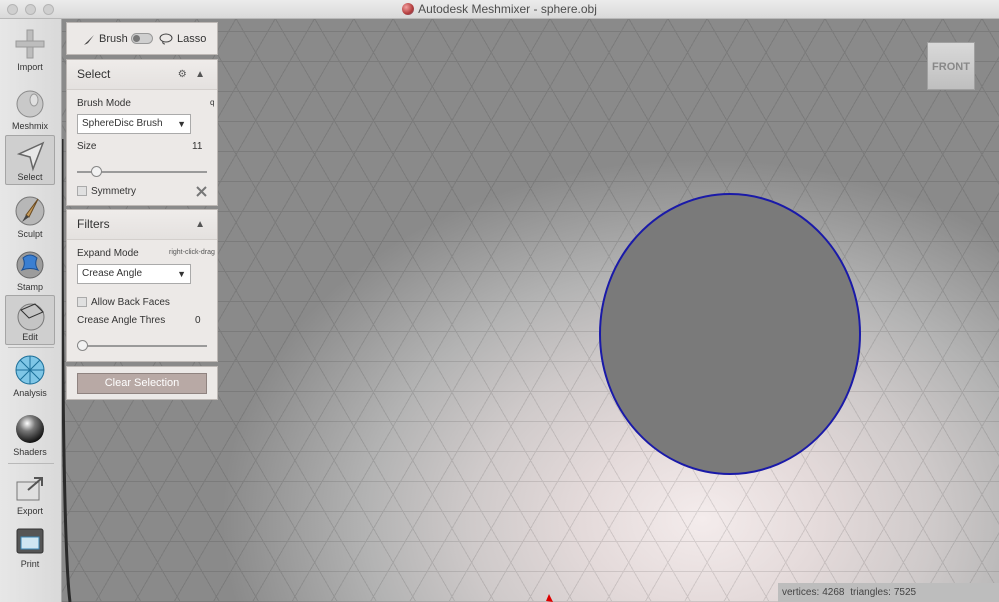 This screenshot has height=602, width=999. What do you see at coordinates (212, 102) in the screenshot?
I see `brush-mode-hotkey: q` at bounding box center [212, 102].